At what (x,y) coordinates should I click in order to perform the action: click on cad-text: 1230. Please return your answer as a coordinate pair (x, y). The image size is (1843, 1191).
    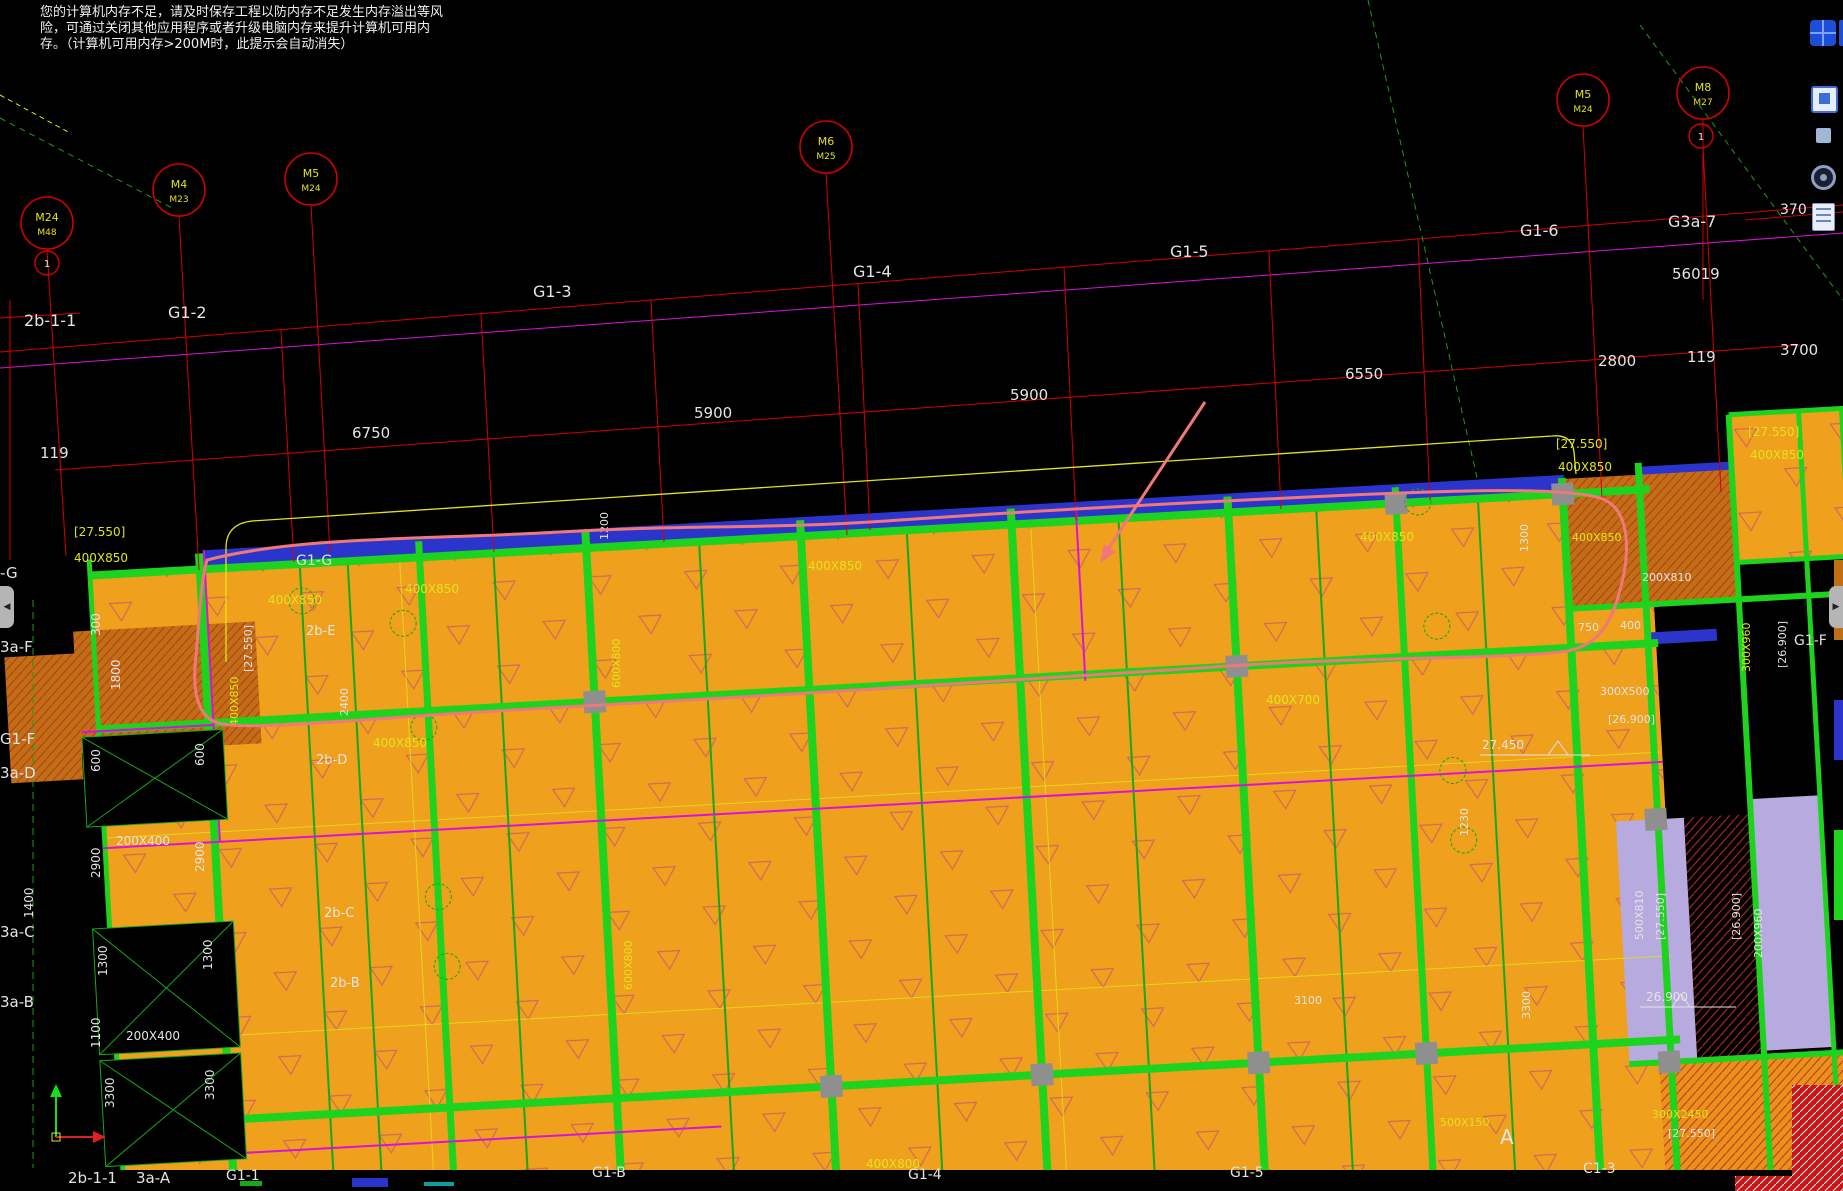
    Looking at the image, I should click on (1464, 822).